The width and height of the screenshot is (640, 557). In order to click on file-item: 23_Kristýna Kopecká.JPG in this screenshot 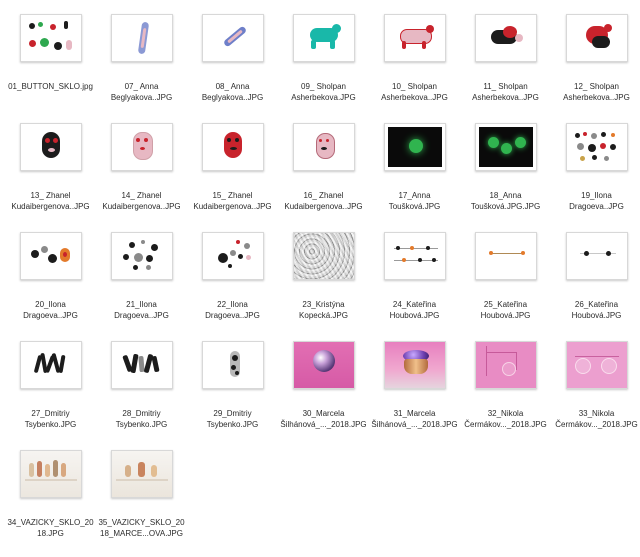, I will do `click(323, 284)`.